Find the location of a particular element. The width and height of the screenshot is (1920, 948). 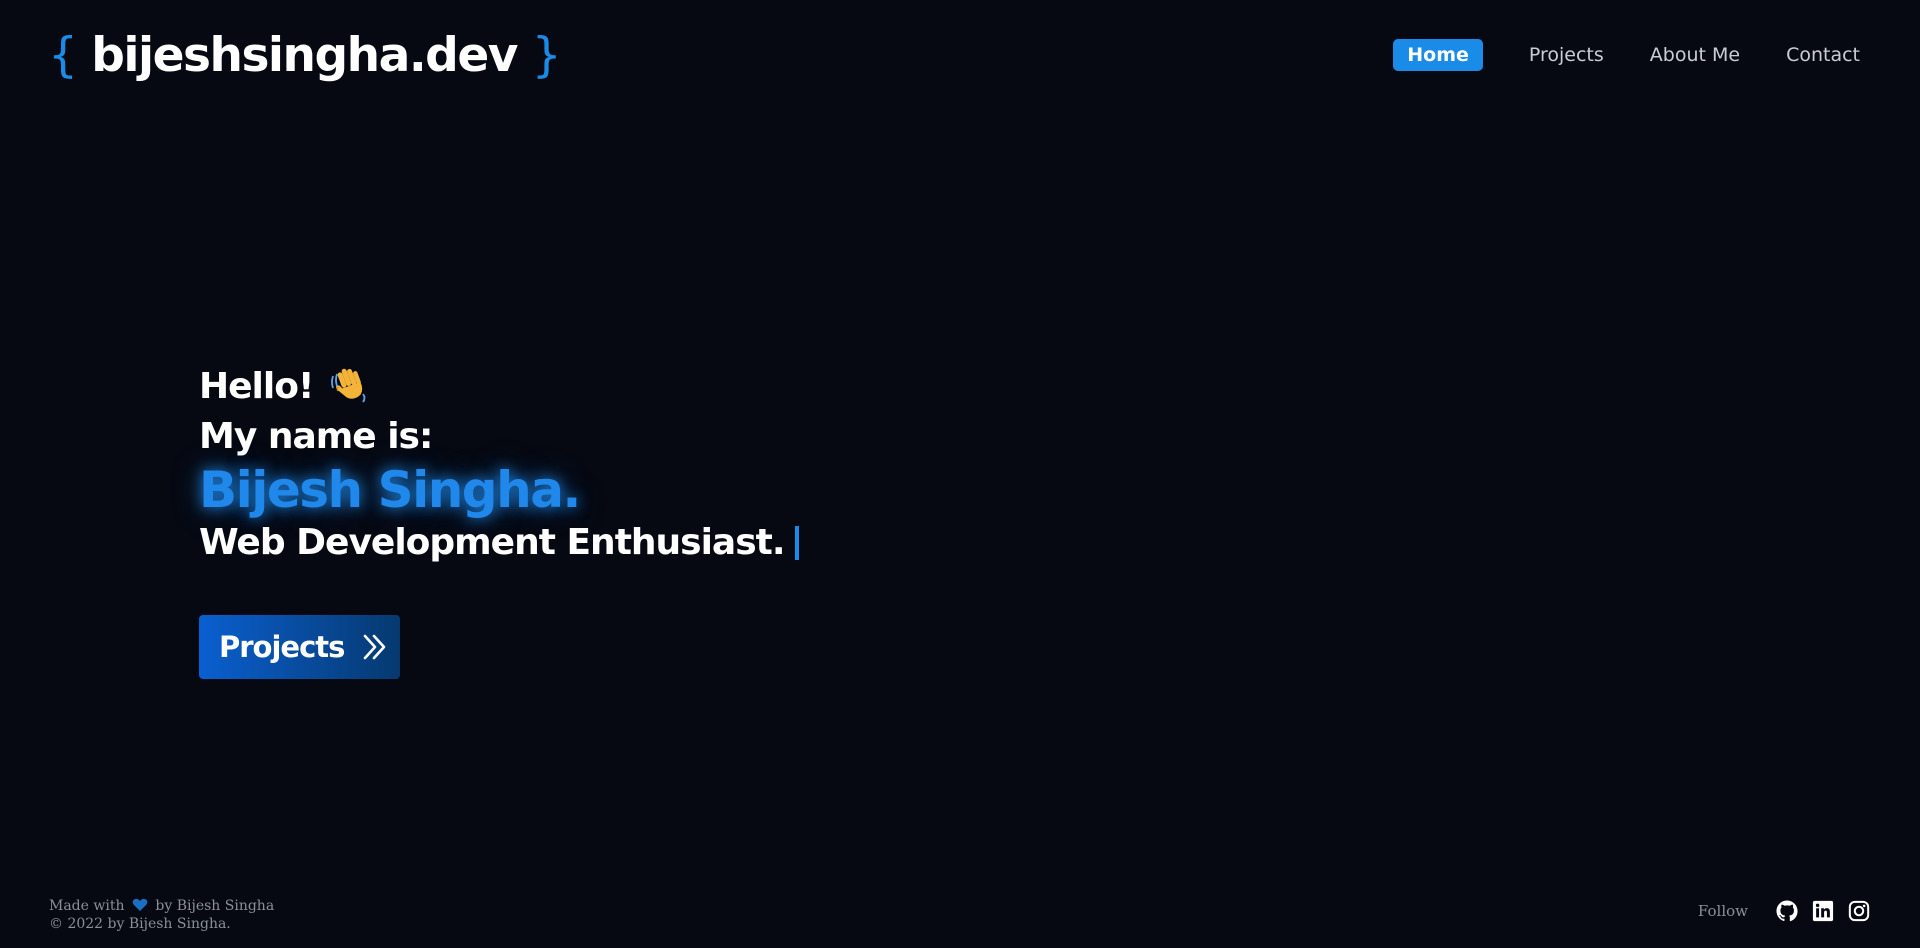

instagram-icon is located at coordinates (1859, 911).